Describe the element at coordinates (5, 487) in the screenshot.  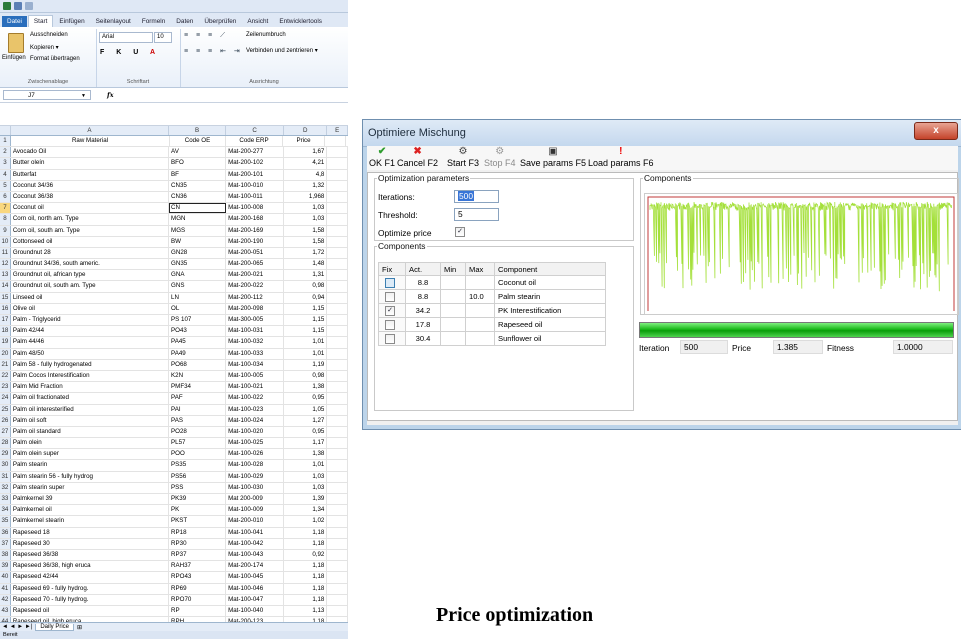
I see `row-number: 32` at that location.